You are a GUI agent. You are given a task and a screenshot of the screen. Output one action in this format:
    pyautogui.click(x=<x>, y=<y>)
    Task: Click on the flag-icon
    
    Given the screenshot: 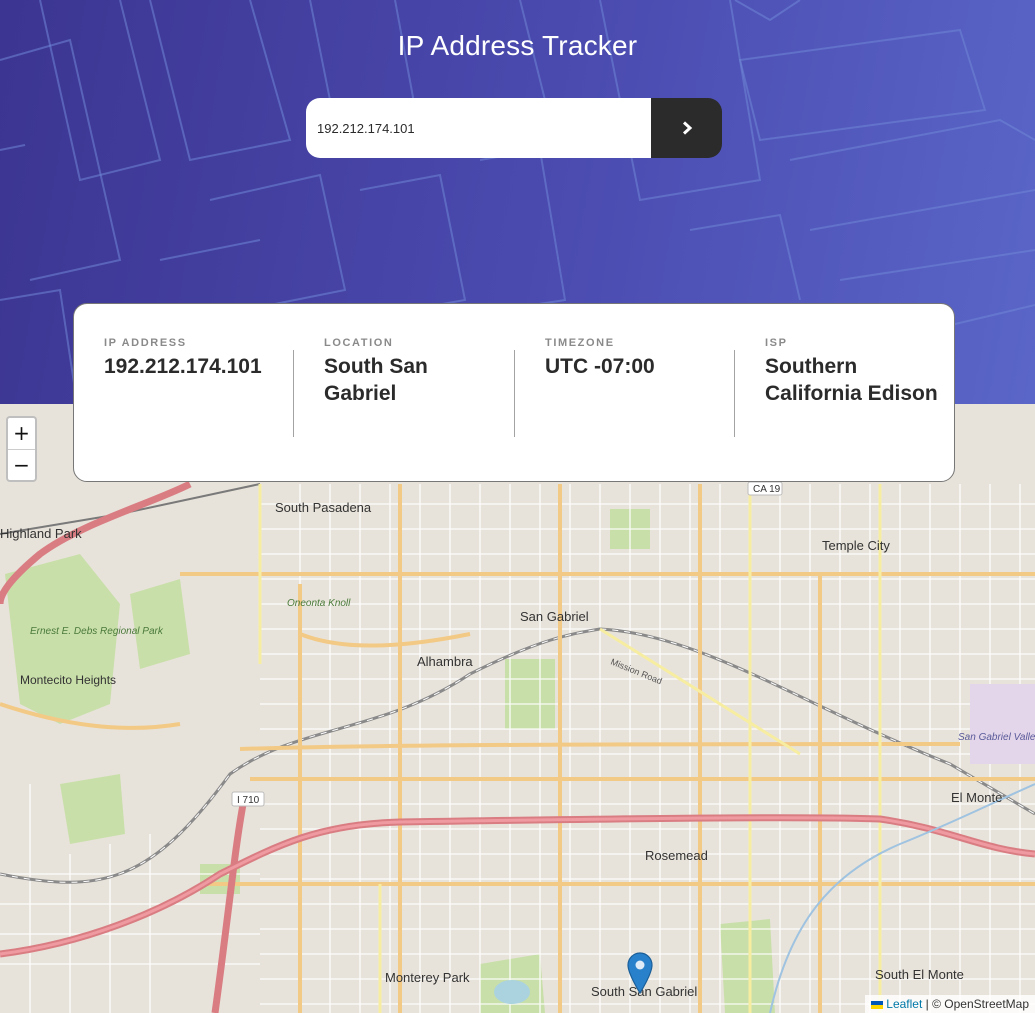 What is the action you would take?
    pyautogui.click(x=876, y=1004)
    